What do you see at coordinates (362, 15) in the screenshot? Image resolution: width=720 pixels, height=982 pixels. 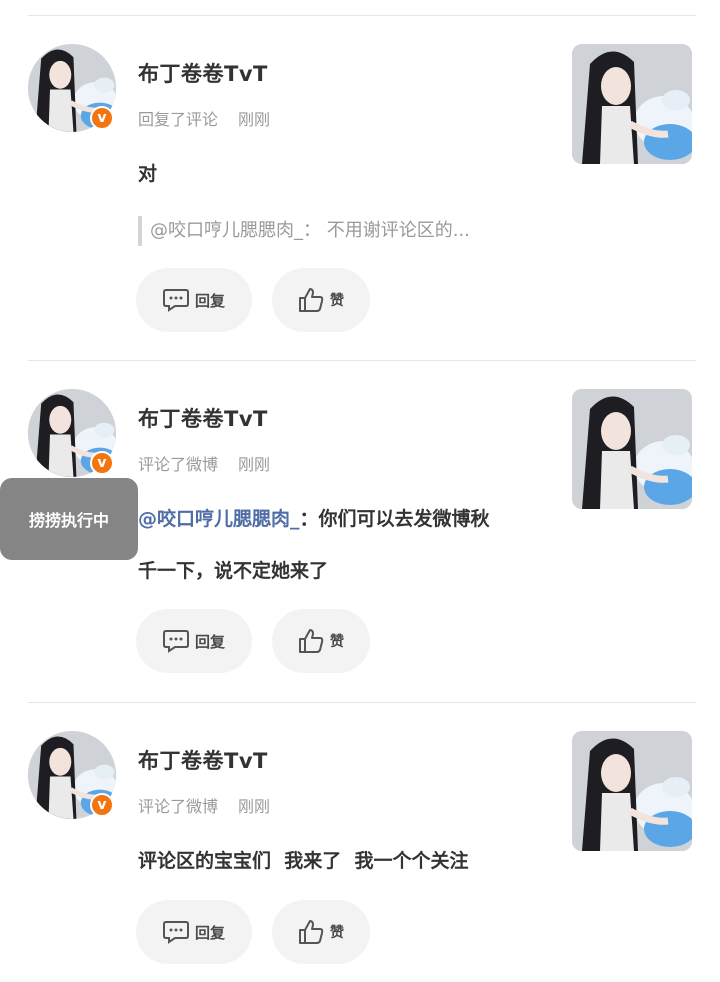 I see `top-divider` at bounding box center [362, 15].